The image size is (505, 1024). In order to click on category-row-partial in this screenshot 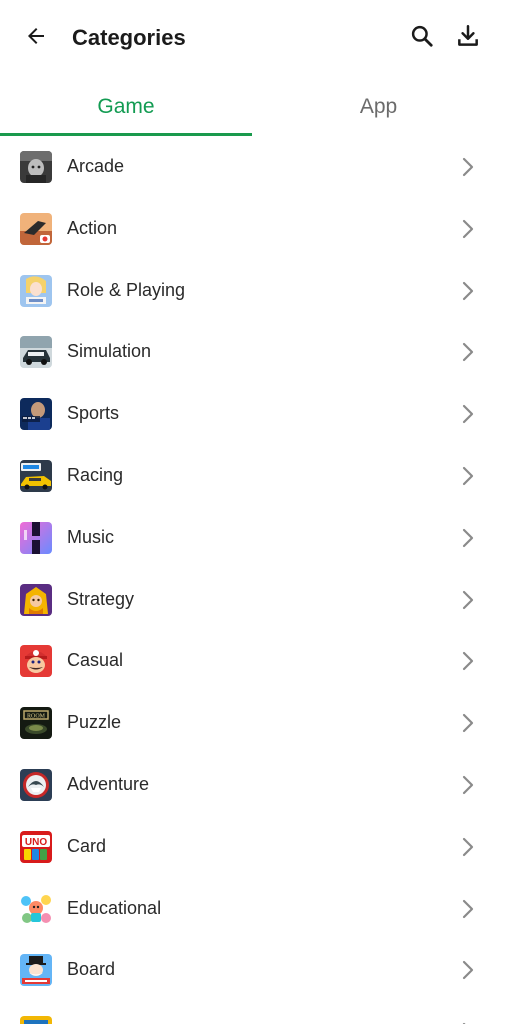, I will do `click(252, 1012)`.